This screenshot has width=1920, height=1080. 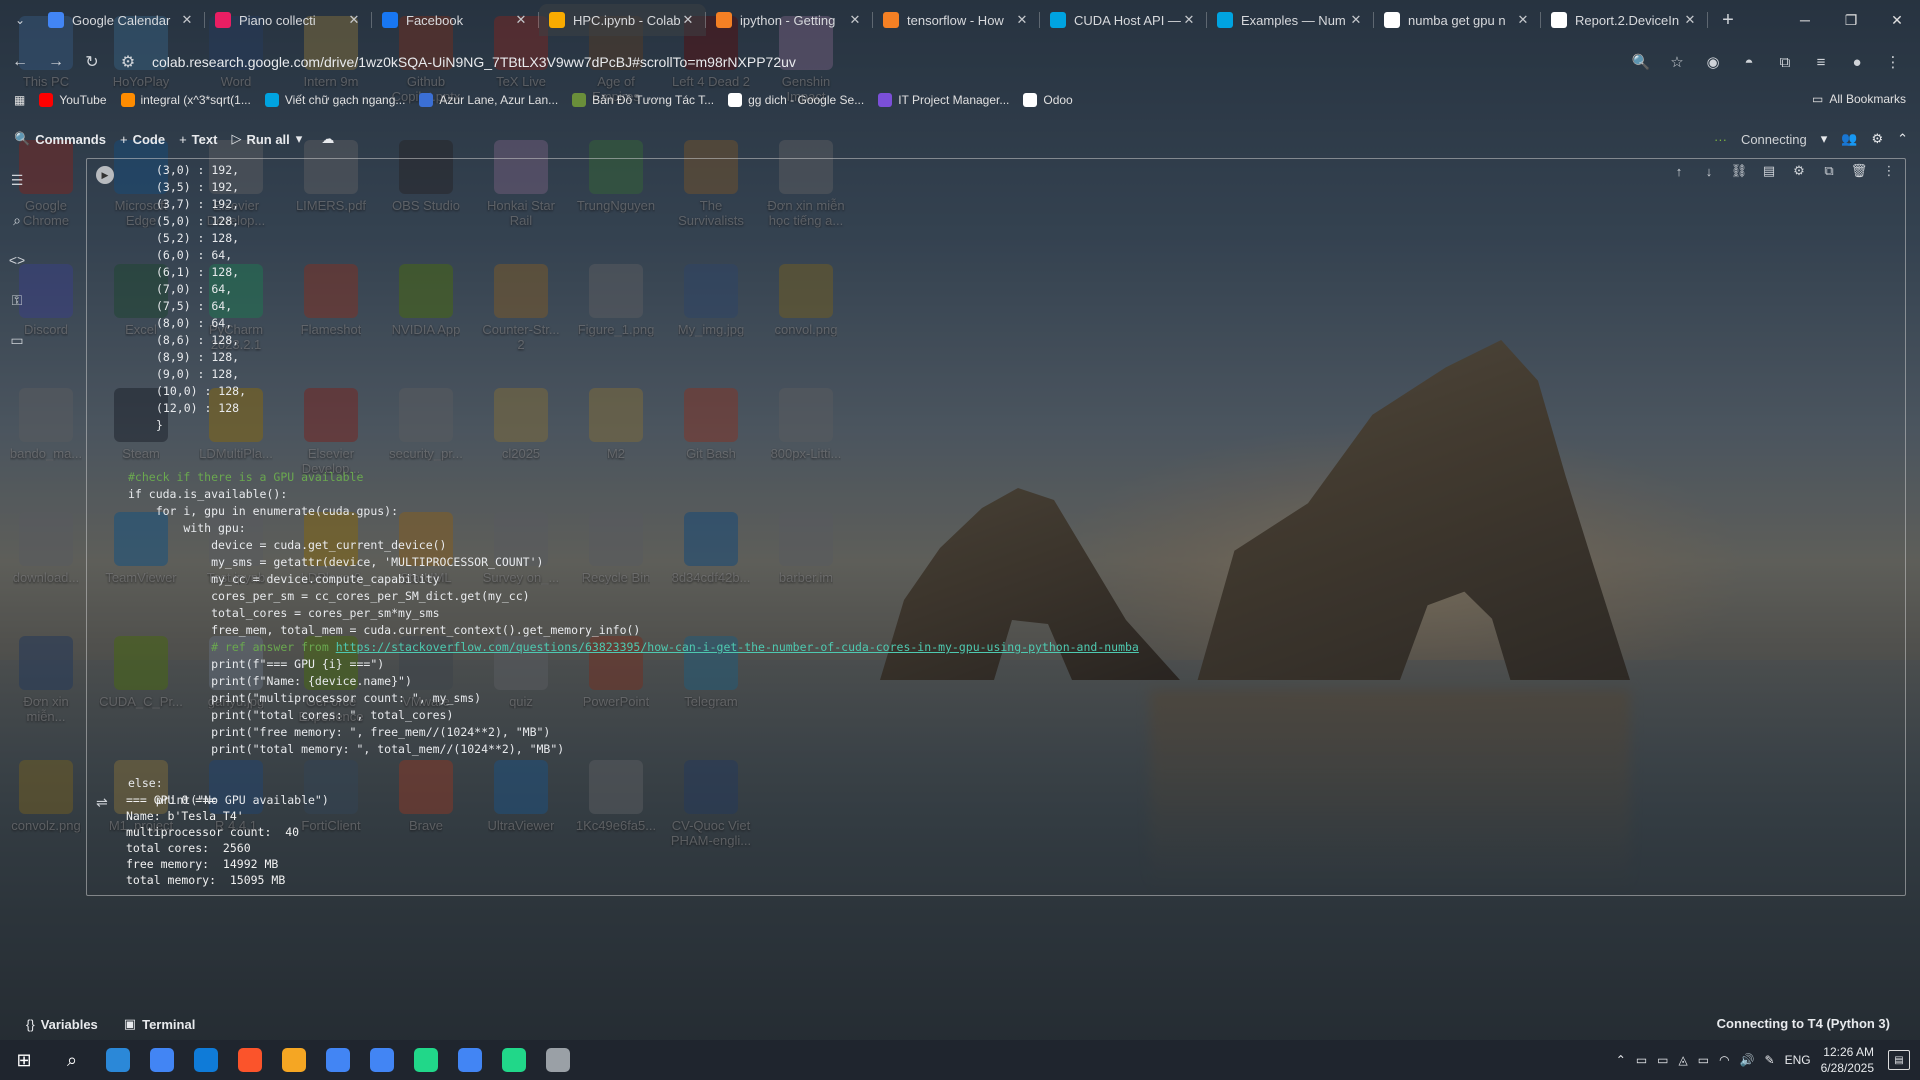 I want to click on share-people-icon: 👥, so click(x=1849, y=139).